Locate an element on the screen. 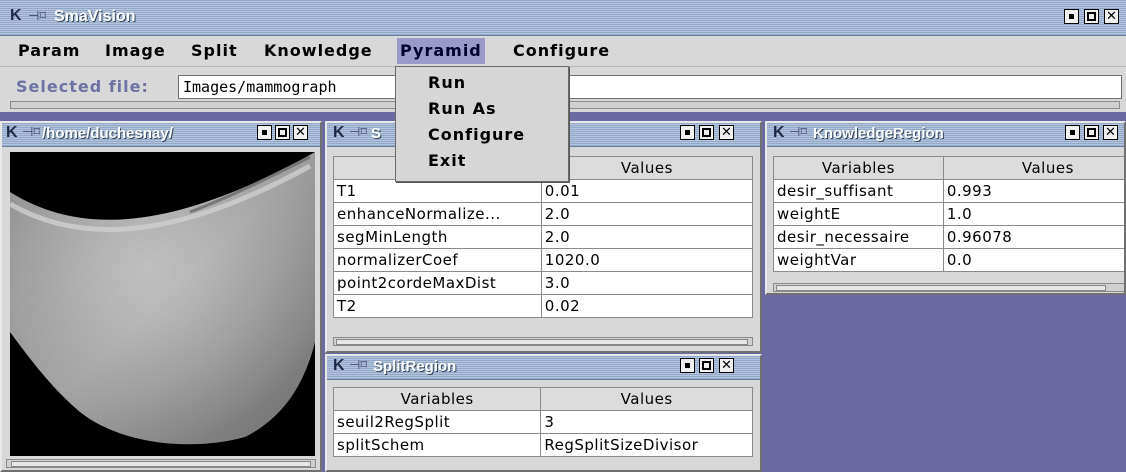  value-cell: 1020.0 is located at coordinates (647, 260).